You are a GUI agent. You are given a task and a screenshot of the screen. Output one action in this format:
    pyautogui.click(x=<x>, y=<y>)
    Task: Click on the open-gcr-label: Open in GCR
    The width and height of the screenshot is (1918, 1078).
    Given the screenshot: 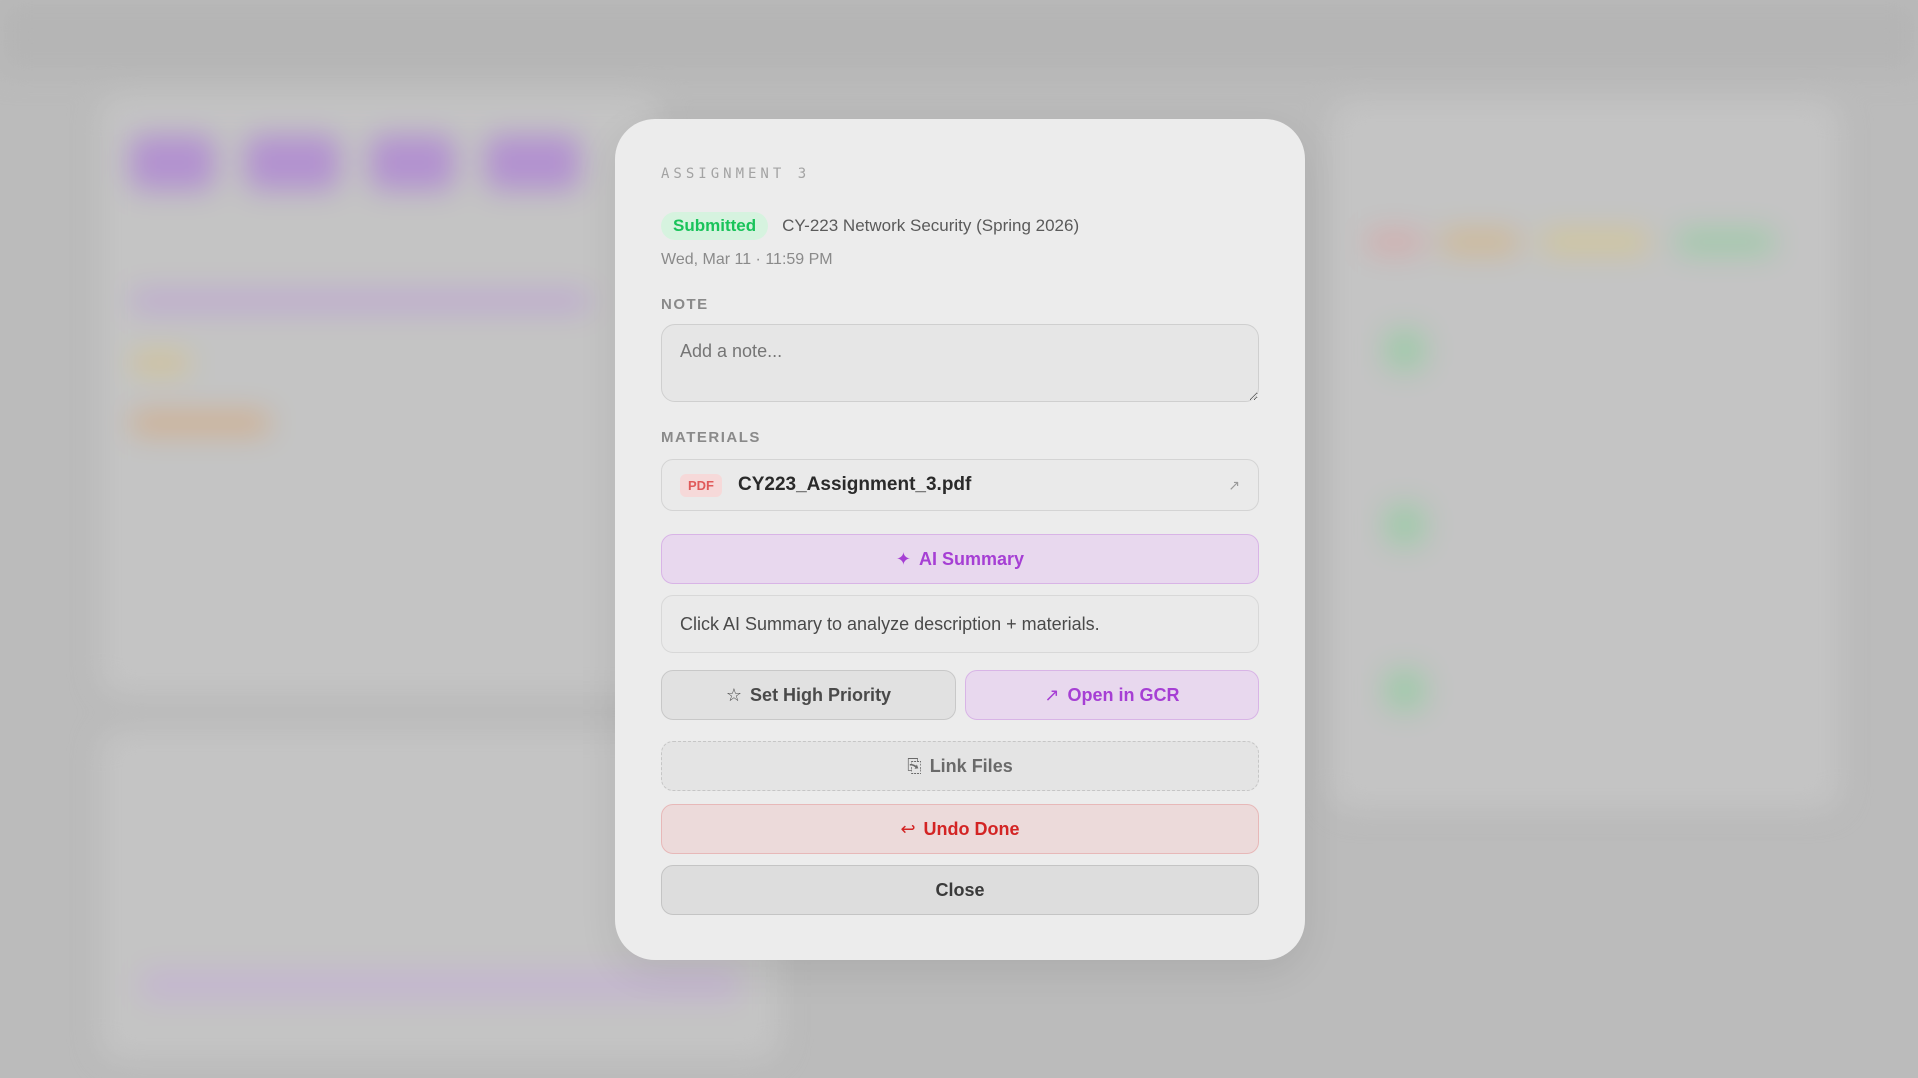 What is the action you would take?
    pyautogui.click(x=1123, y=694)
    